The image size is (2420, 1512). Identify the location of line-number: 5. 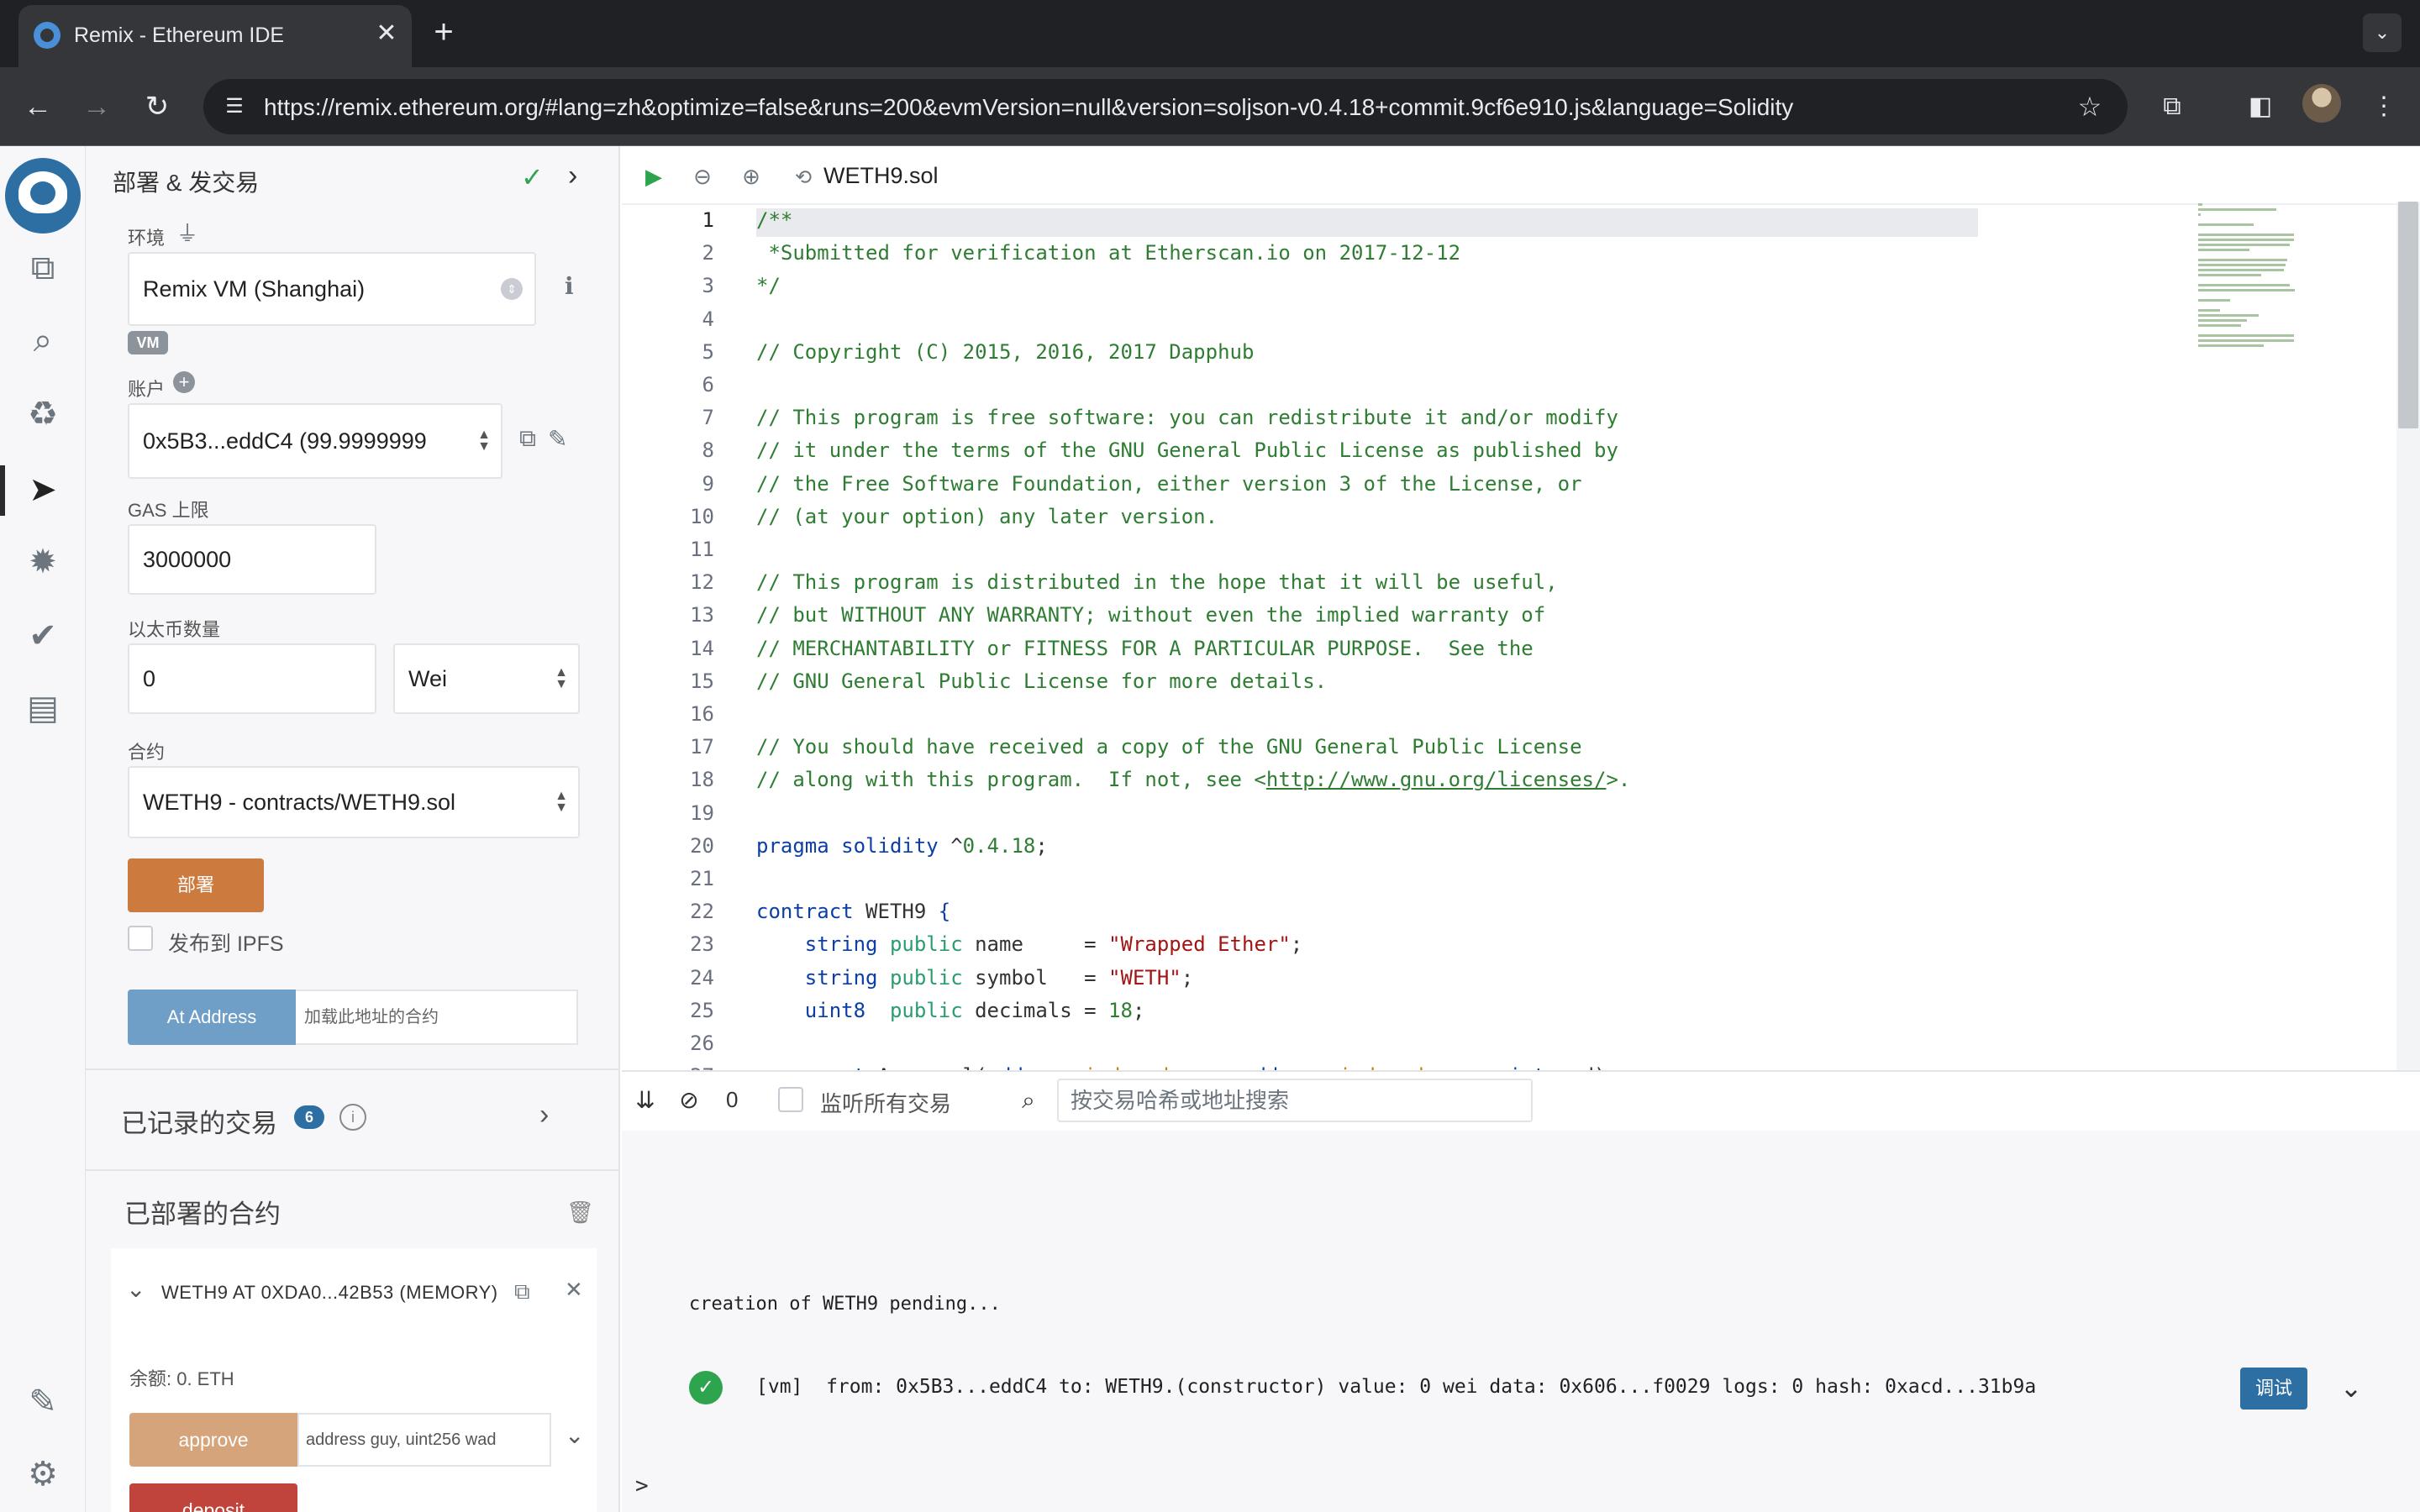
(708, 351).